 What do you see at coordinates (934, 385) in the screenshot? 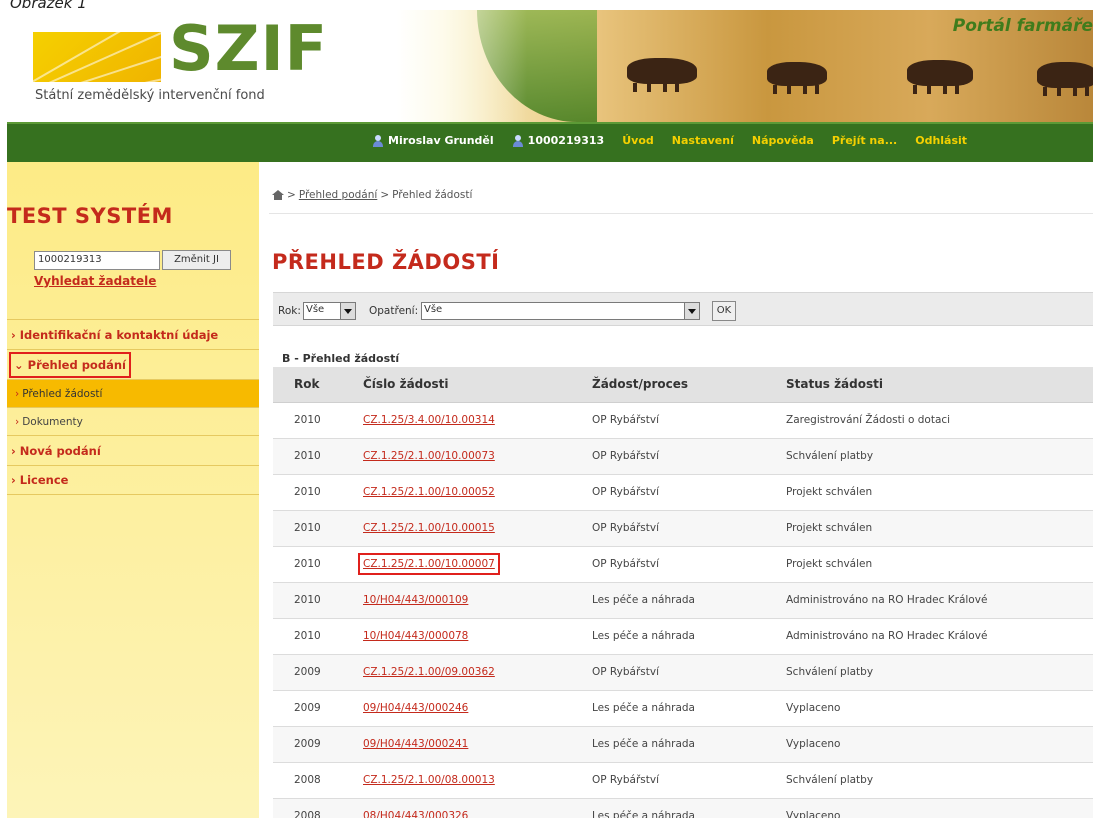
I see `col-header-status: Status žádosti` at bounding box center [934, 385].